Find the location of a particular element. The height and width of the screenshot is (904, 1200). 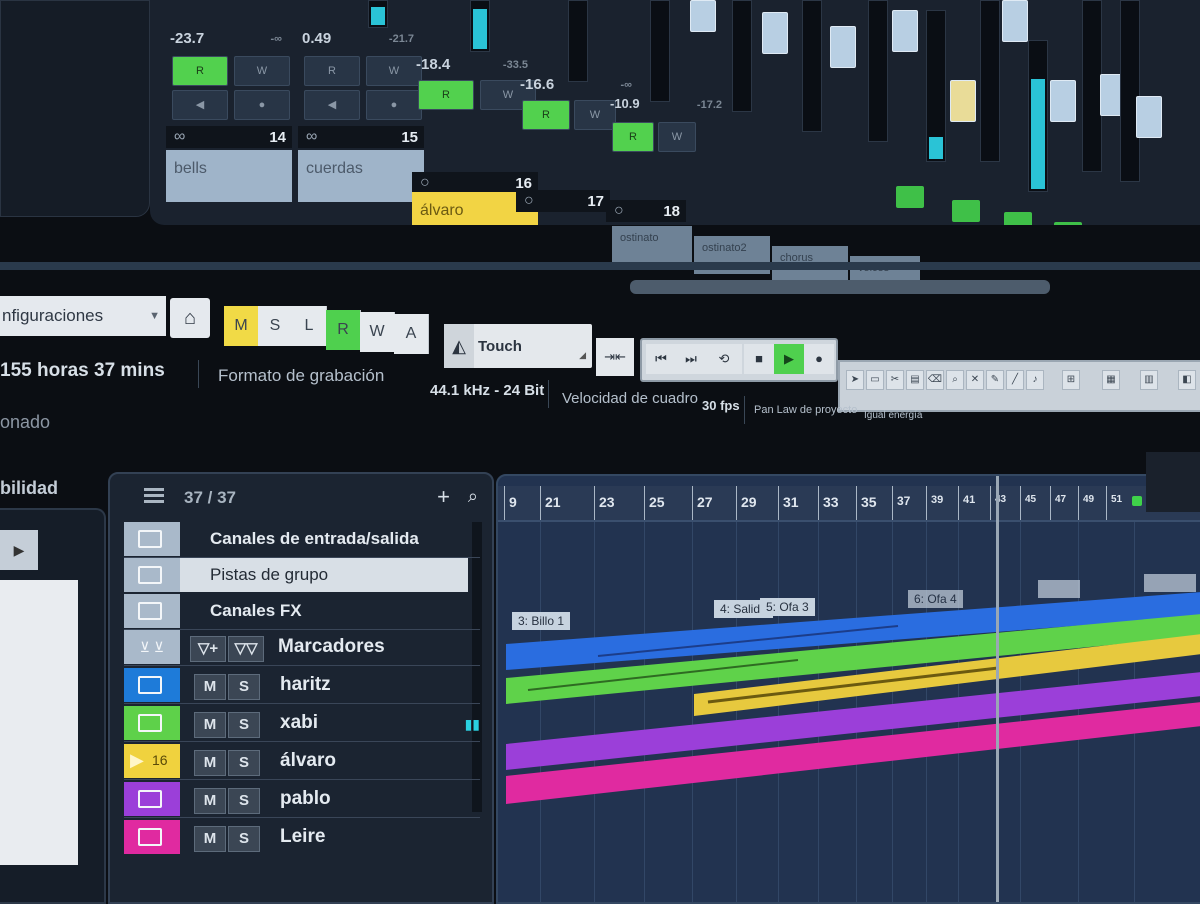

frame-rate-label: Velocidad de cuadro is located at coordinates (630, 398).